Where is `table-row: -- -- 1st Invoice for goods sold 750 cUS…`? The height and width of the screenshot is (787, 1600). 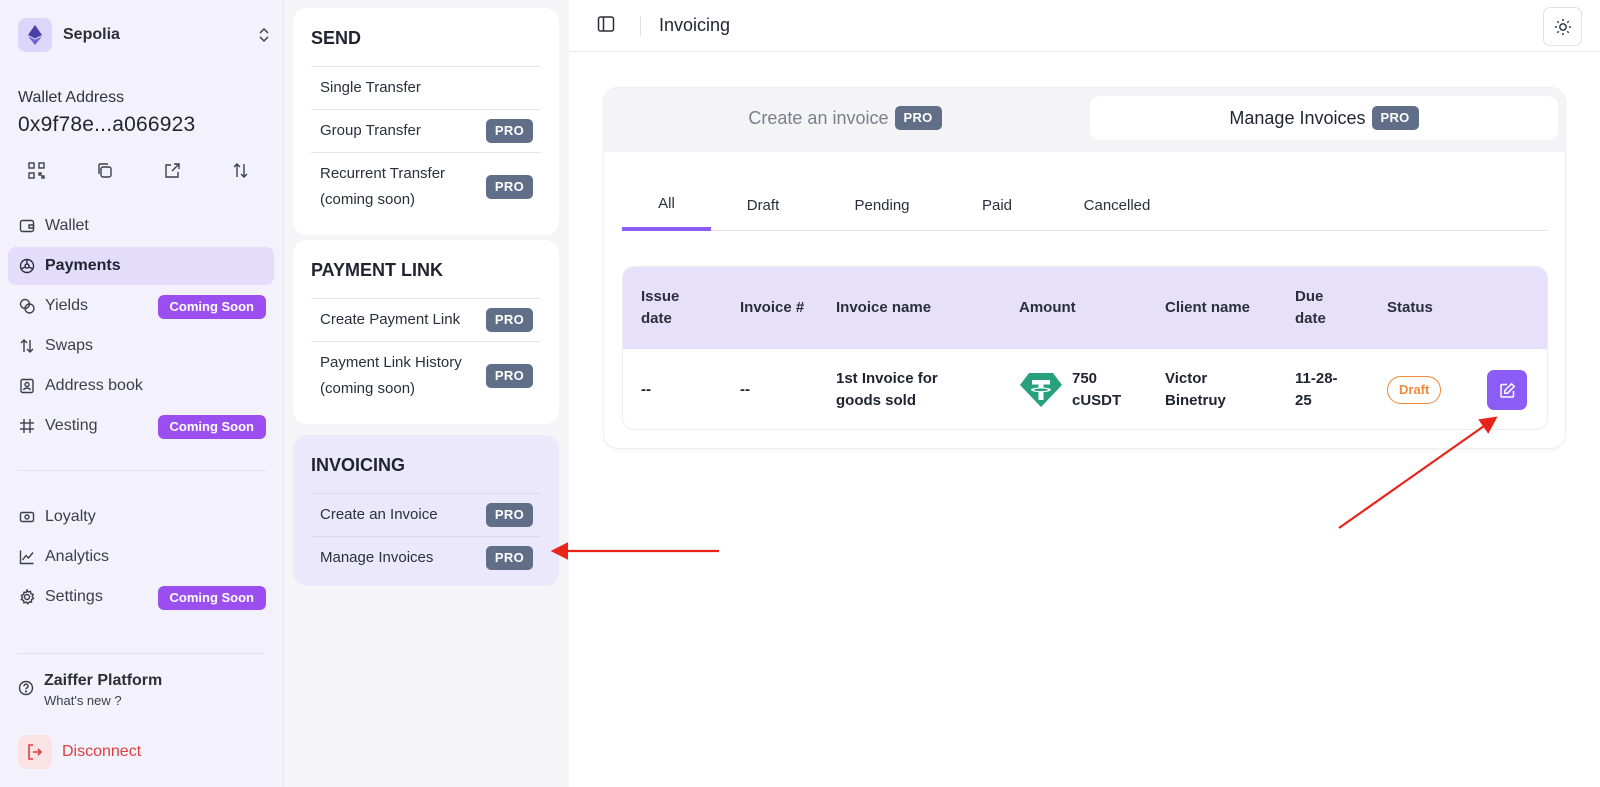
table-row: -- -- 1st Invoice for goods sold 750 cUS… is located at coordinates (1085, 389).